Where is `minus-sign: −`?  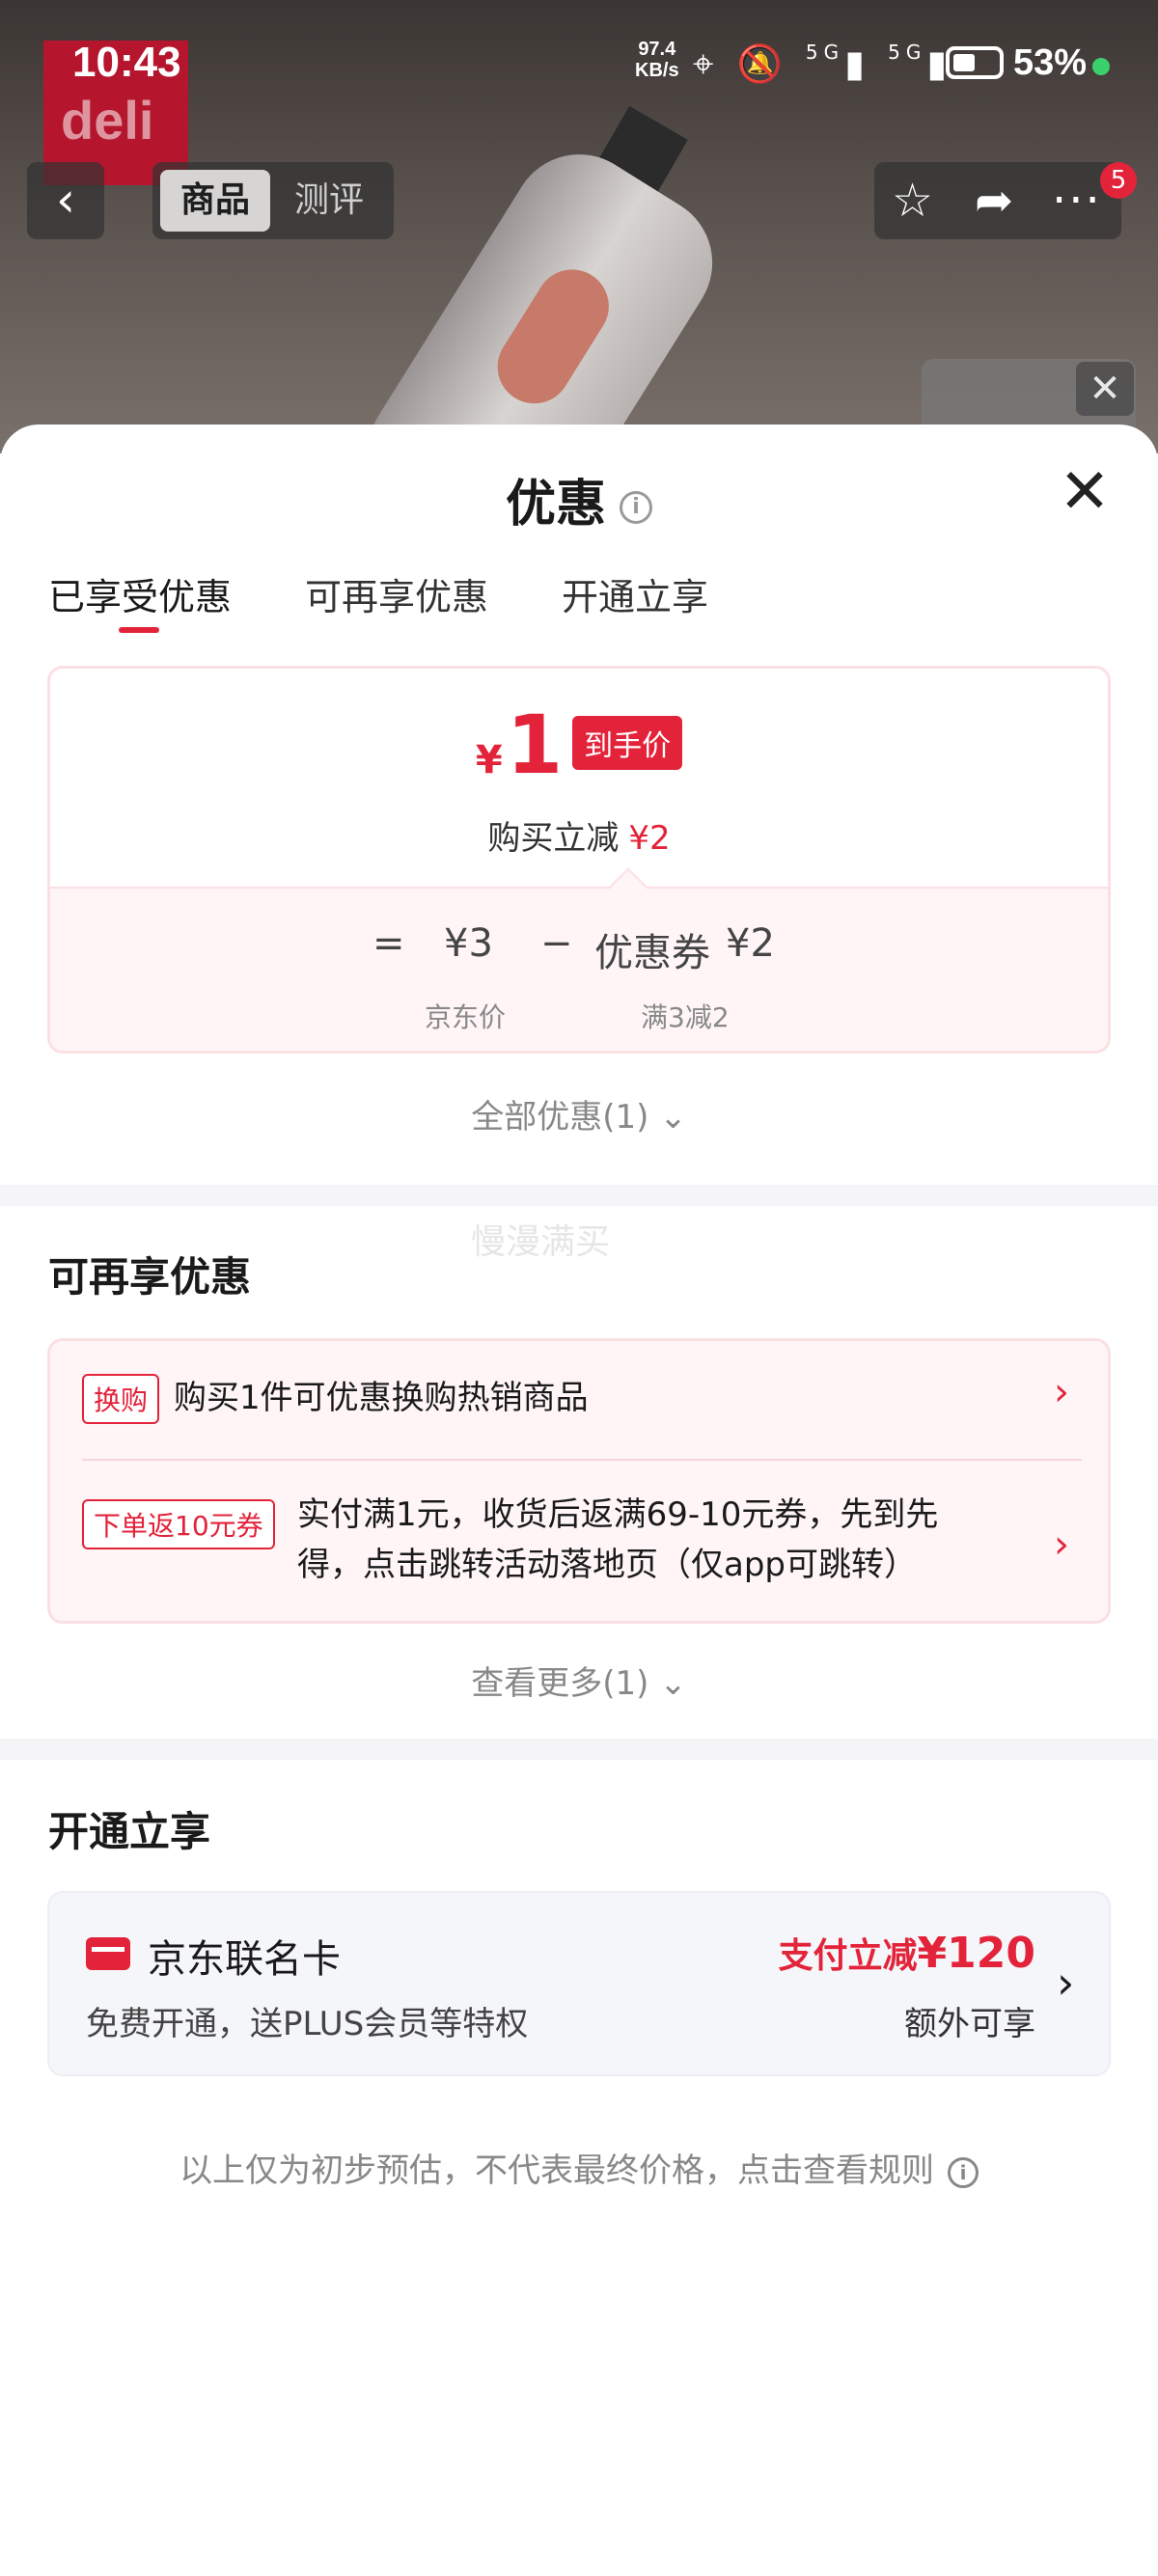
minus-sign: − is located at coordinates (556, 944).